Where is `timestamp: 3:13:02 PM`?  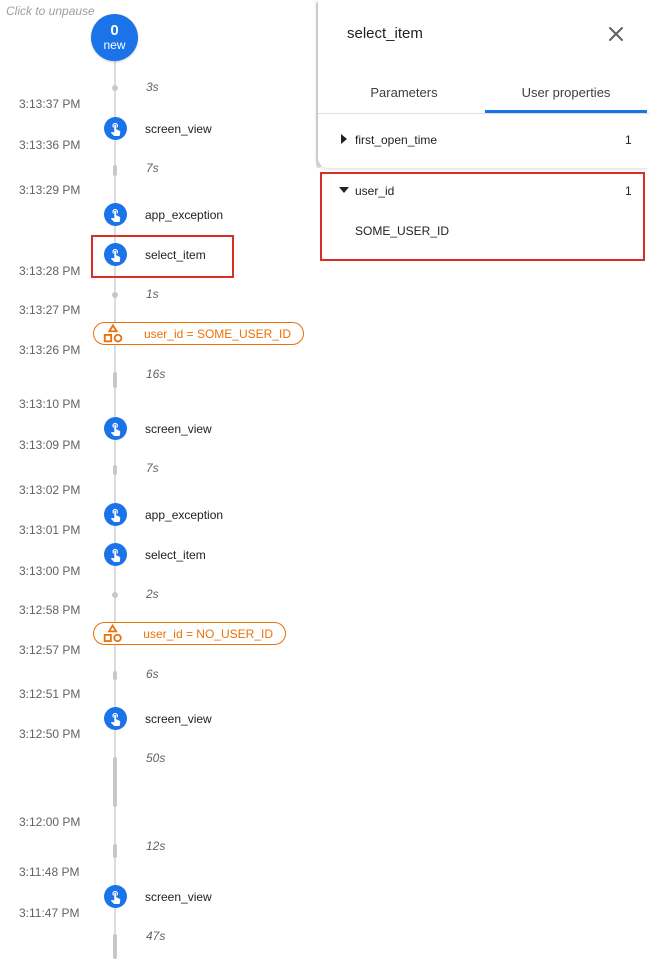 timestamp: 3:13:02 PM is located at coordinates (50, 490).